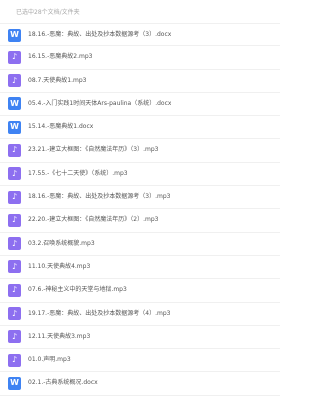 This screenshot has width=320, height=400. What do you see at coordinates (59, 266) in the screenshot?
I see `file-name: 11.10.天使典故4.mp3` at bounding box center [59, 266].